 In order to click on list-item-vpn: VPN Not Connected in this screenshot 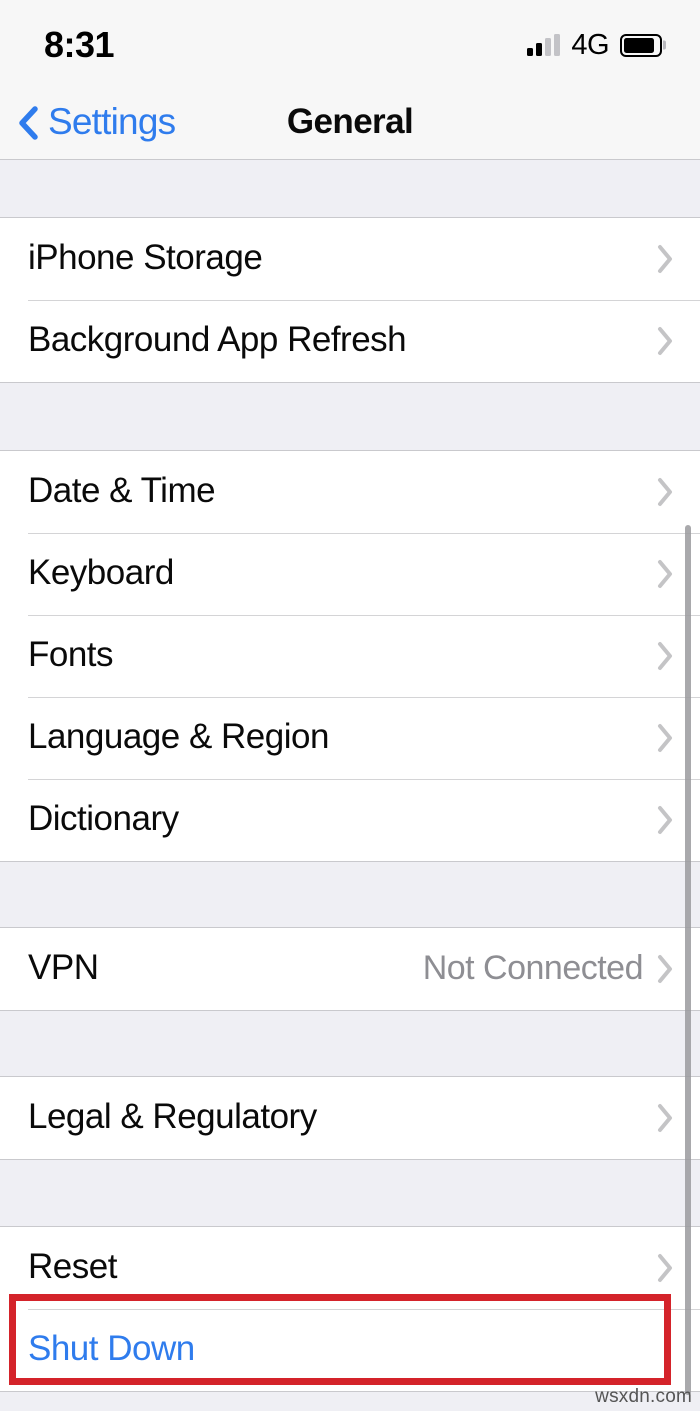, I will do `click(350, 969)`.